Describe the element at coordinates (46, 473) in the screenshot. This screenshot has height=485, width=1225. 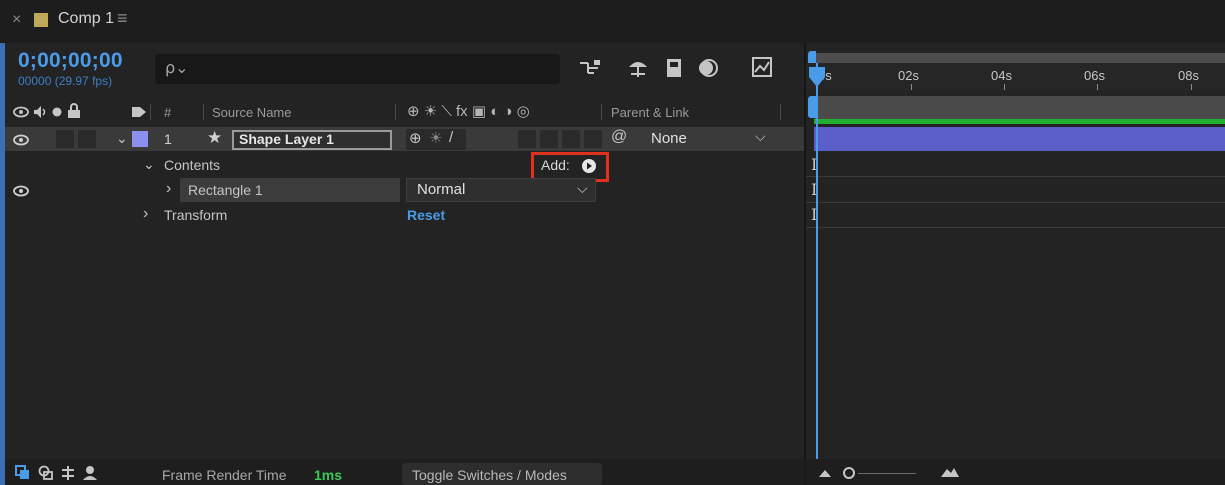
I see `transfer-controls-icon` at that location.